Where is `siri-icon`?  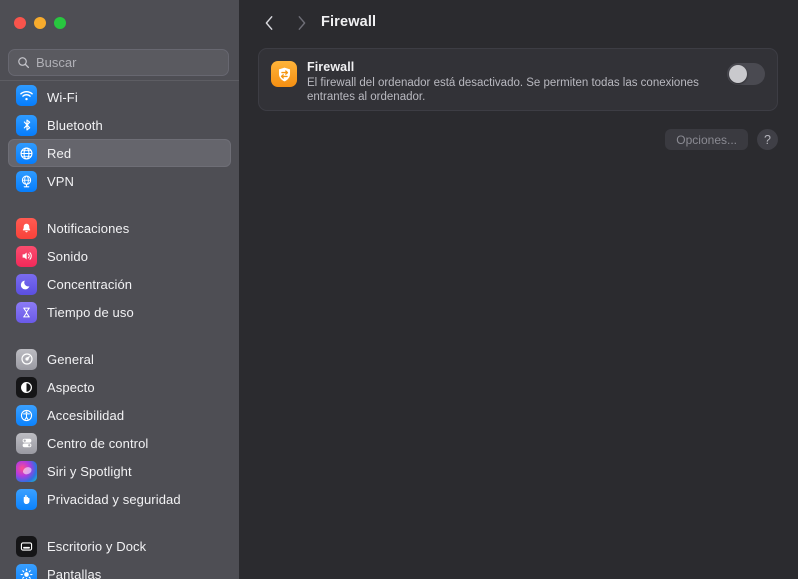
siri-icon is located at coordinates (26, 471).